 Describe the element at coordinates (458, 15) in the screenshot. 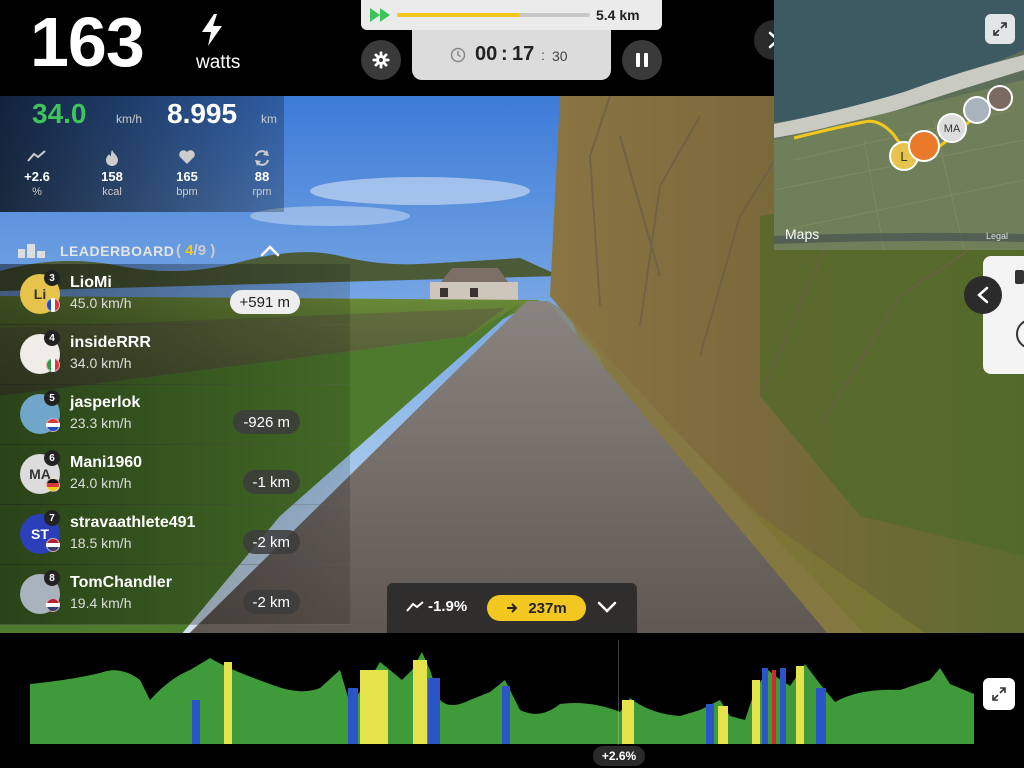

I see `progress-fill` at that location.